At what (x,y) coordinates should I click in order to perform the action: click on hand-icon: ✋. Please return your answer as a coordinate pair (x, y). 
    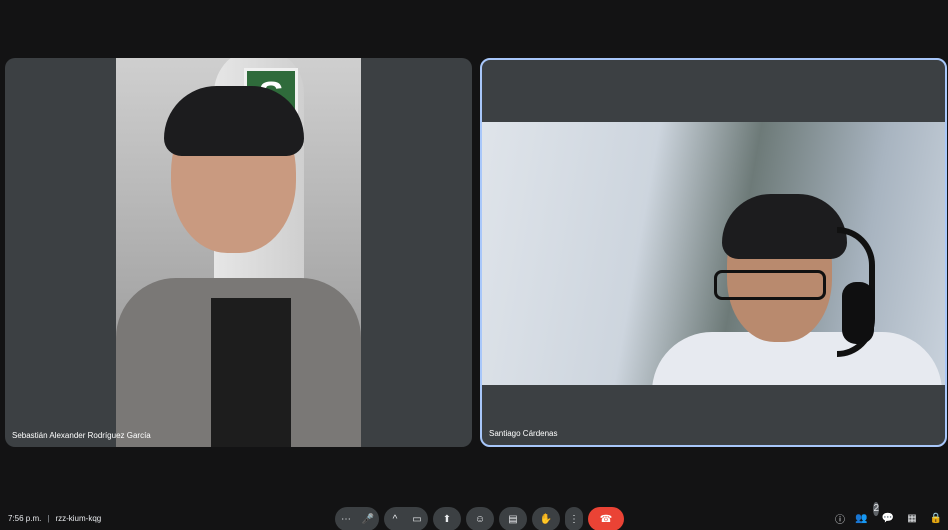
    Looking at the image, I should click on (546, 519).